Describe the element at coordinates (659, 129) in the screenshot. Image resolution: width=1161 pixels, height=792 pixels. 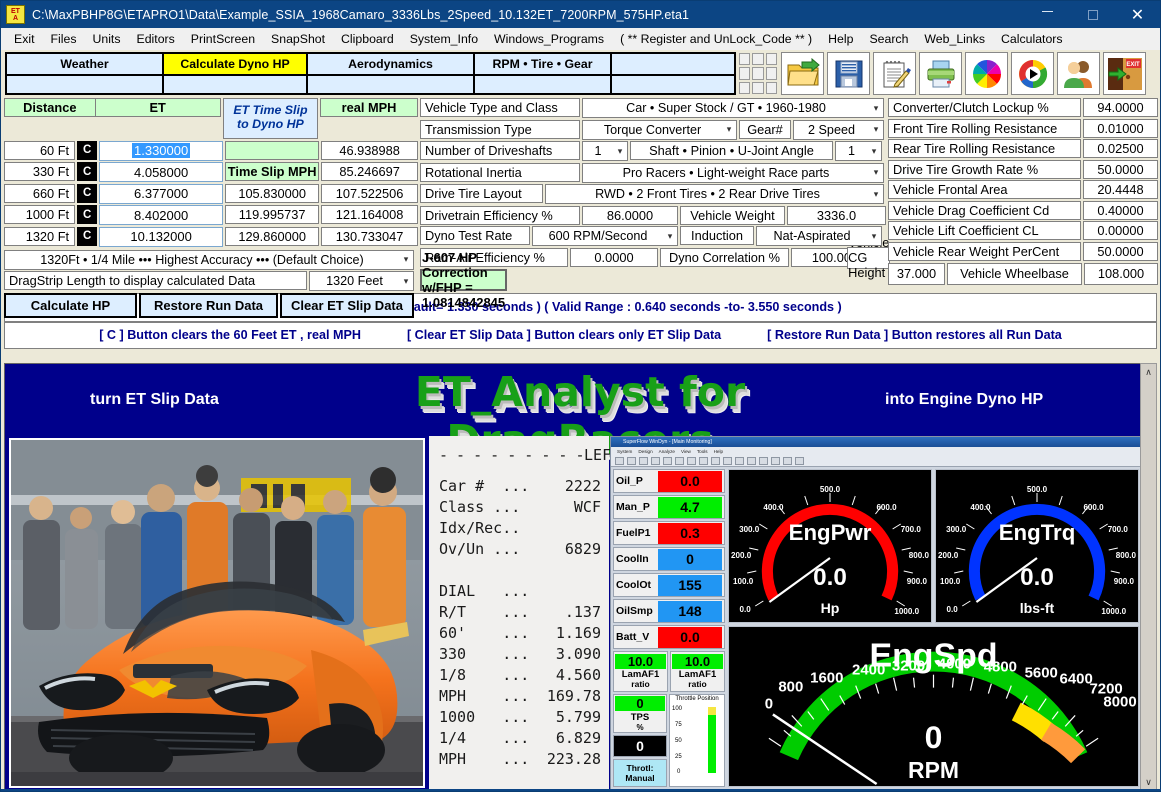
I see `transmission-select: Torque Converter ▾` at that location.